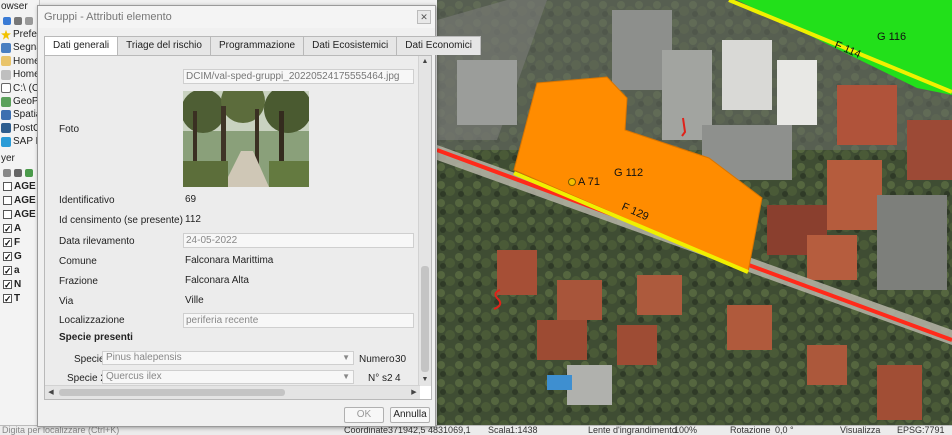 Image resolution: width=952 pixels, height=435 pixels. What do you see at coordinates (298, 281) in the screenshot?
I see `frazione-value: Falconara Alta` at bounding box center [298, 281].